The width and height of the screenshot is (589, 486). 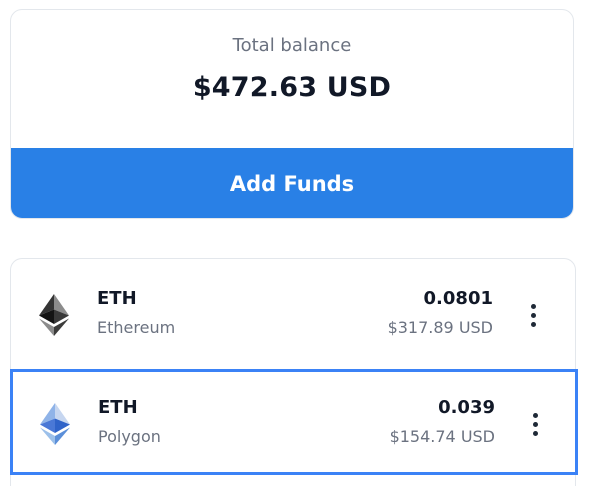 What do you see at coordinates (466, 407) in the screenshot?
I see `asset-amount: 0.039` at bounding box center [466, 407].